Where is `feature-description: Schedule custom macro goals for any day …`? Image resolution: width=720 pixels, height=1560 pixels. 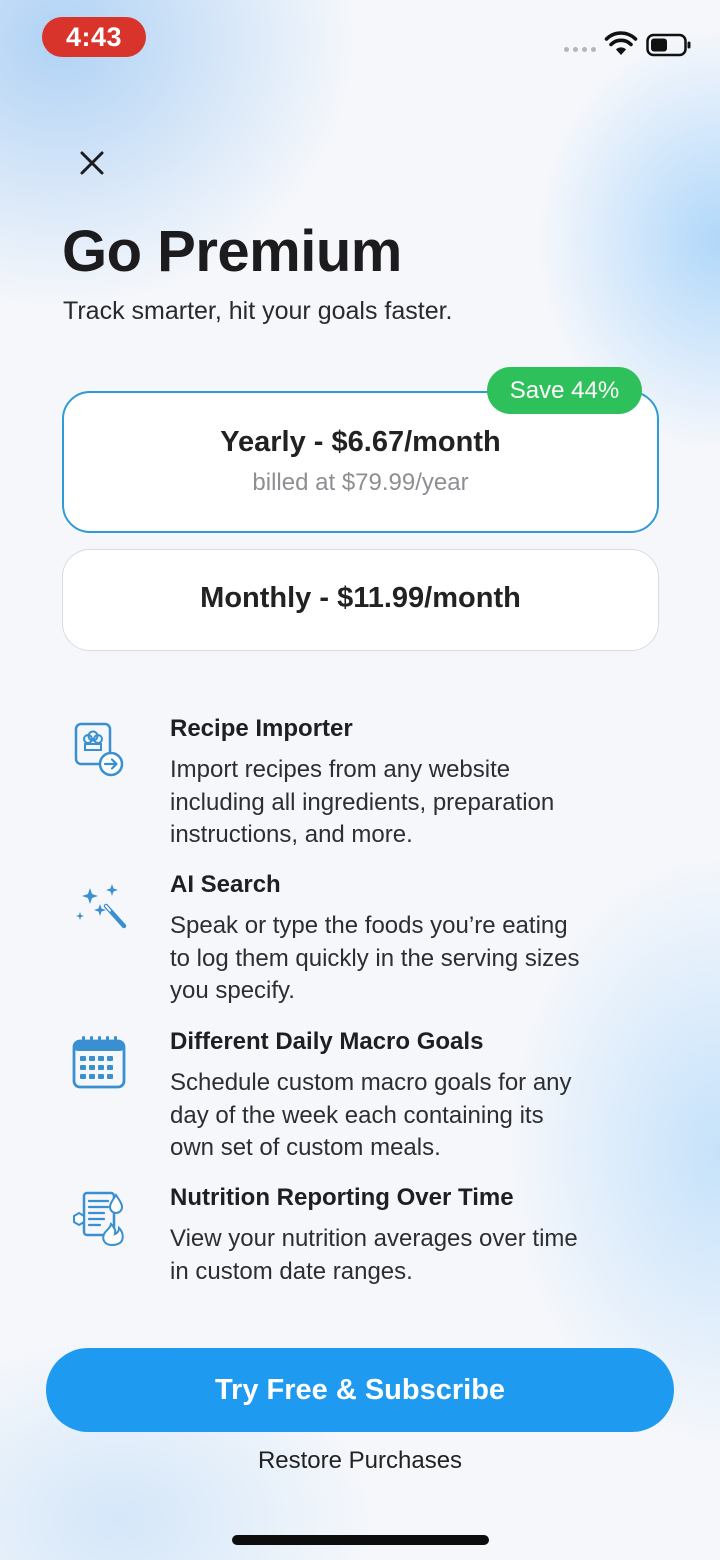
feature-description: Schedule custom macro goals for any day … is located at coordinates (371, 1115).